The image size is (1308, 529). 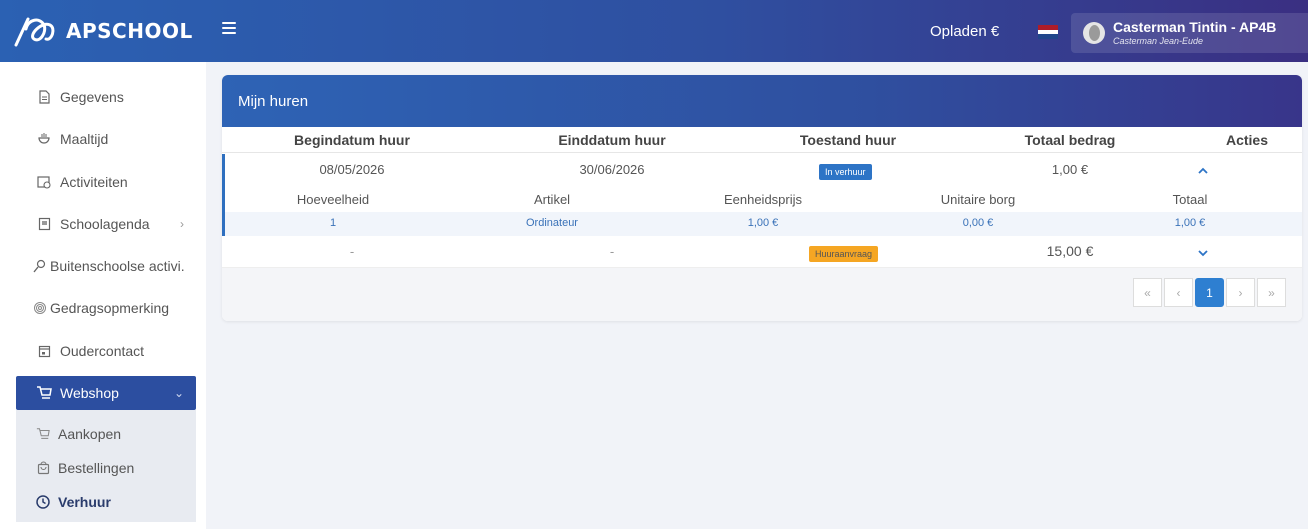 I want to click on opladen-link: Opladen €, so click(x=964, y=31).